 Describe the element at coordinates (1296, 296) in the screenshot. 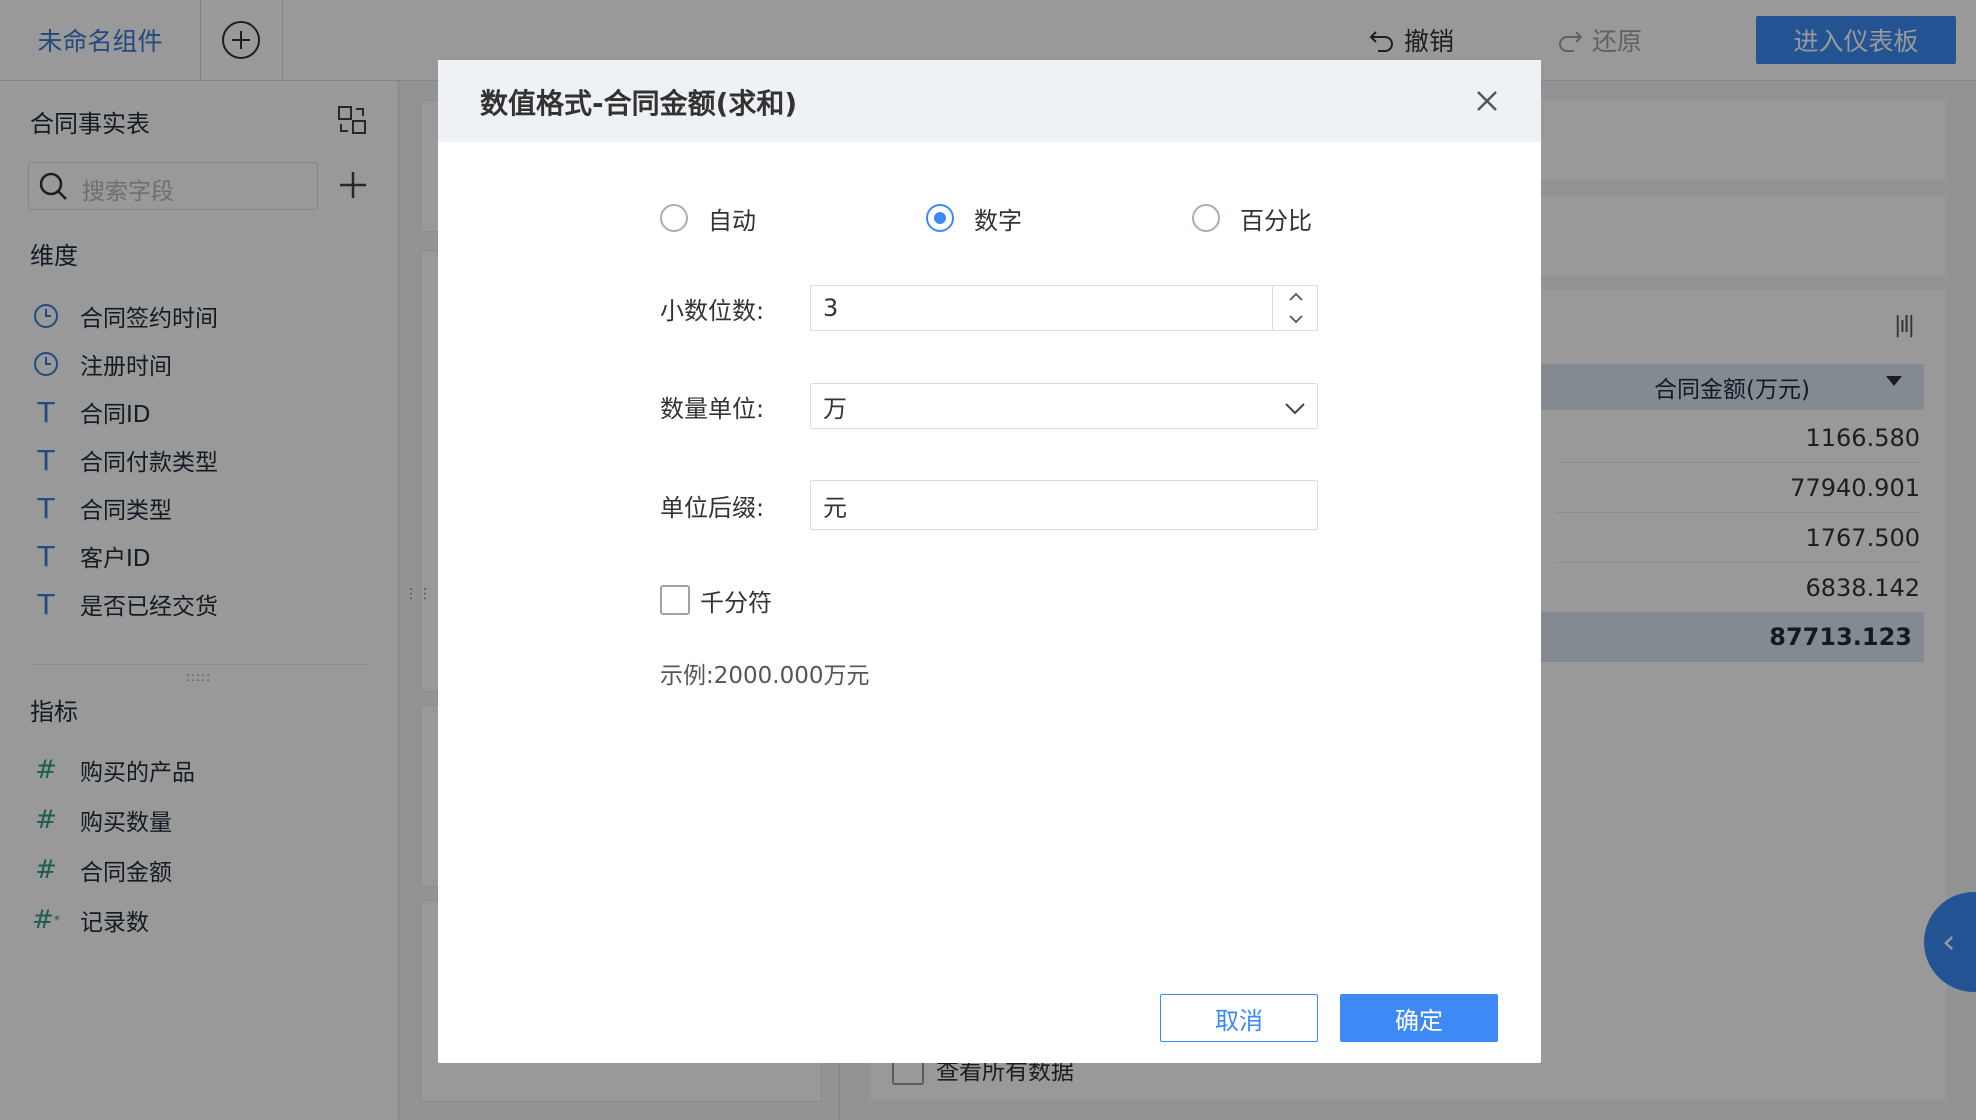

I see `stepper-up-icon` at that location.